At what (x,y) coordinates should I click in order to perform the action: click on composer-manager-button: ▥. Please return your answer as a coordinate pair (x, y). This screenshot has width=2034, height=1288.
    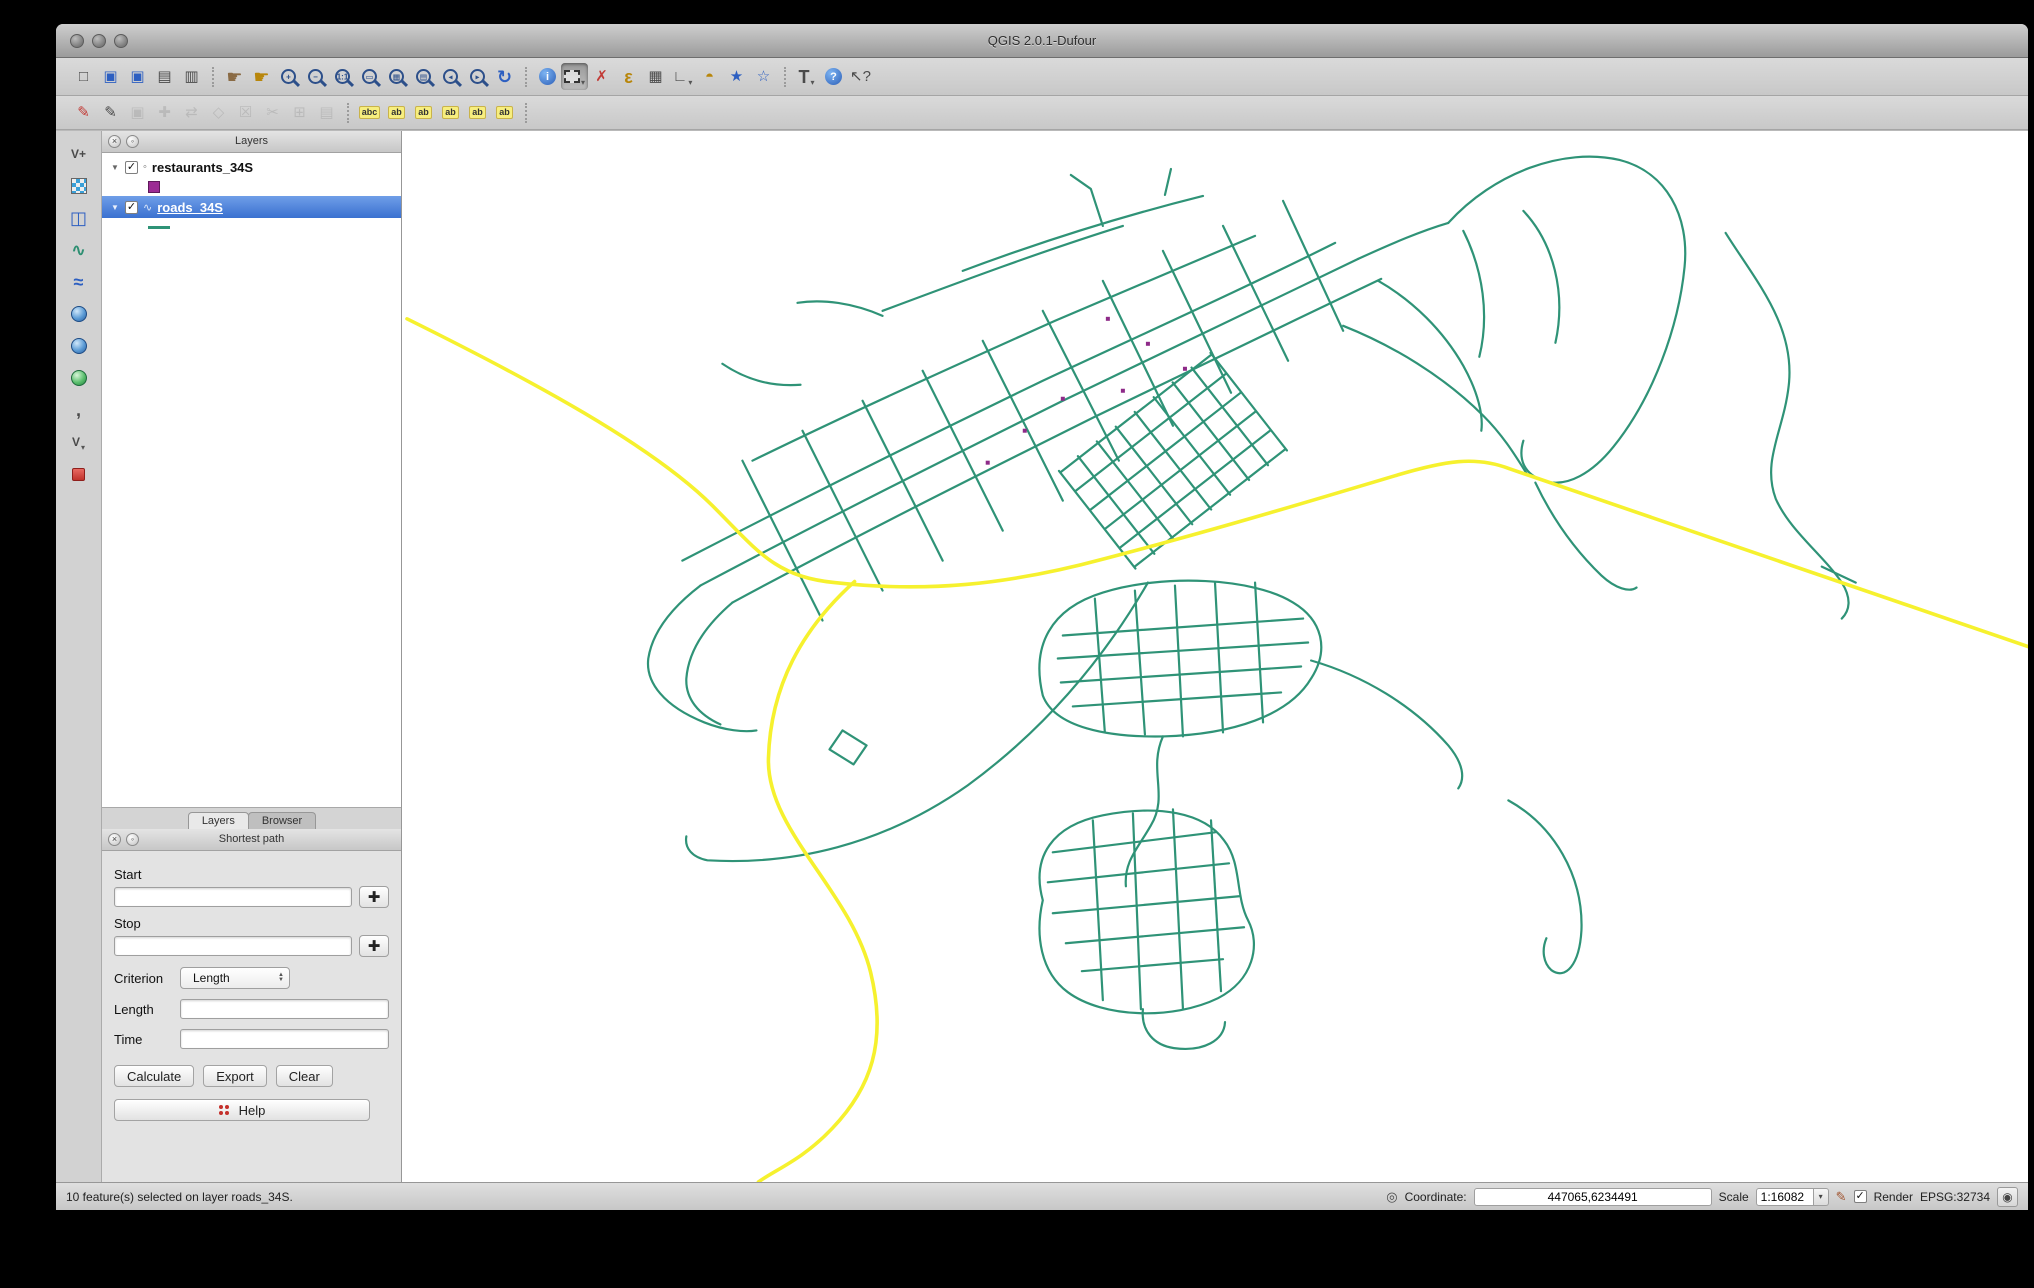
    Looking at the image, I should click on (191, 76).